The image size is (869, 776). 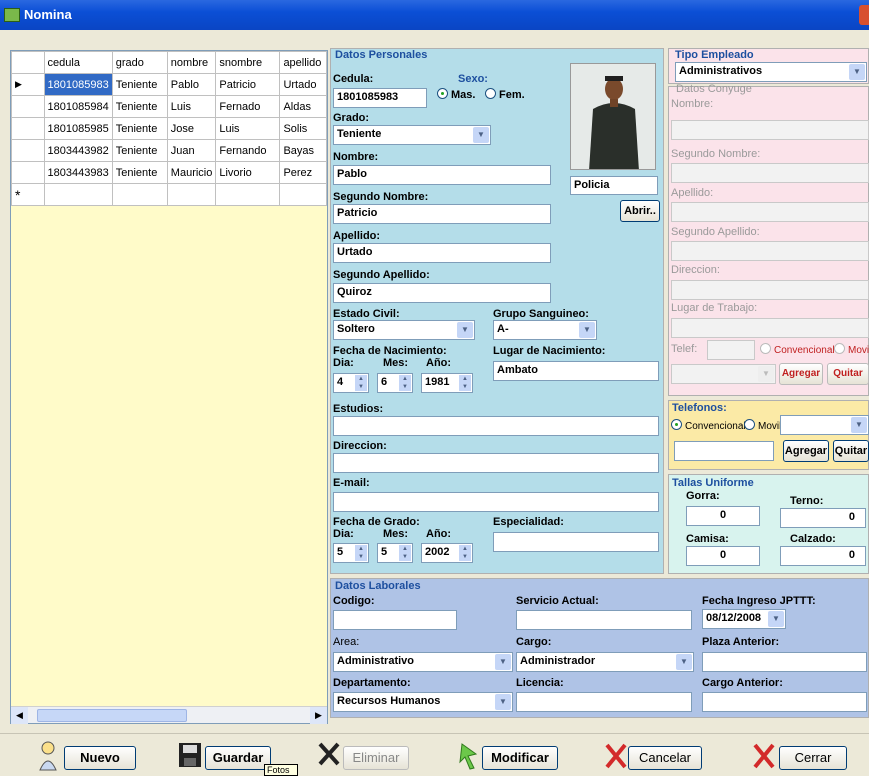 I want to click on conyuge-direccion-input, so click(x=770, y=290).